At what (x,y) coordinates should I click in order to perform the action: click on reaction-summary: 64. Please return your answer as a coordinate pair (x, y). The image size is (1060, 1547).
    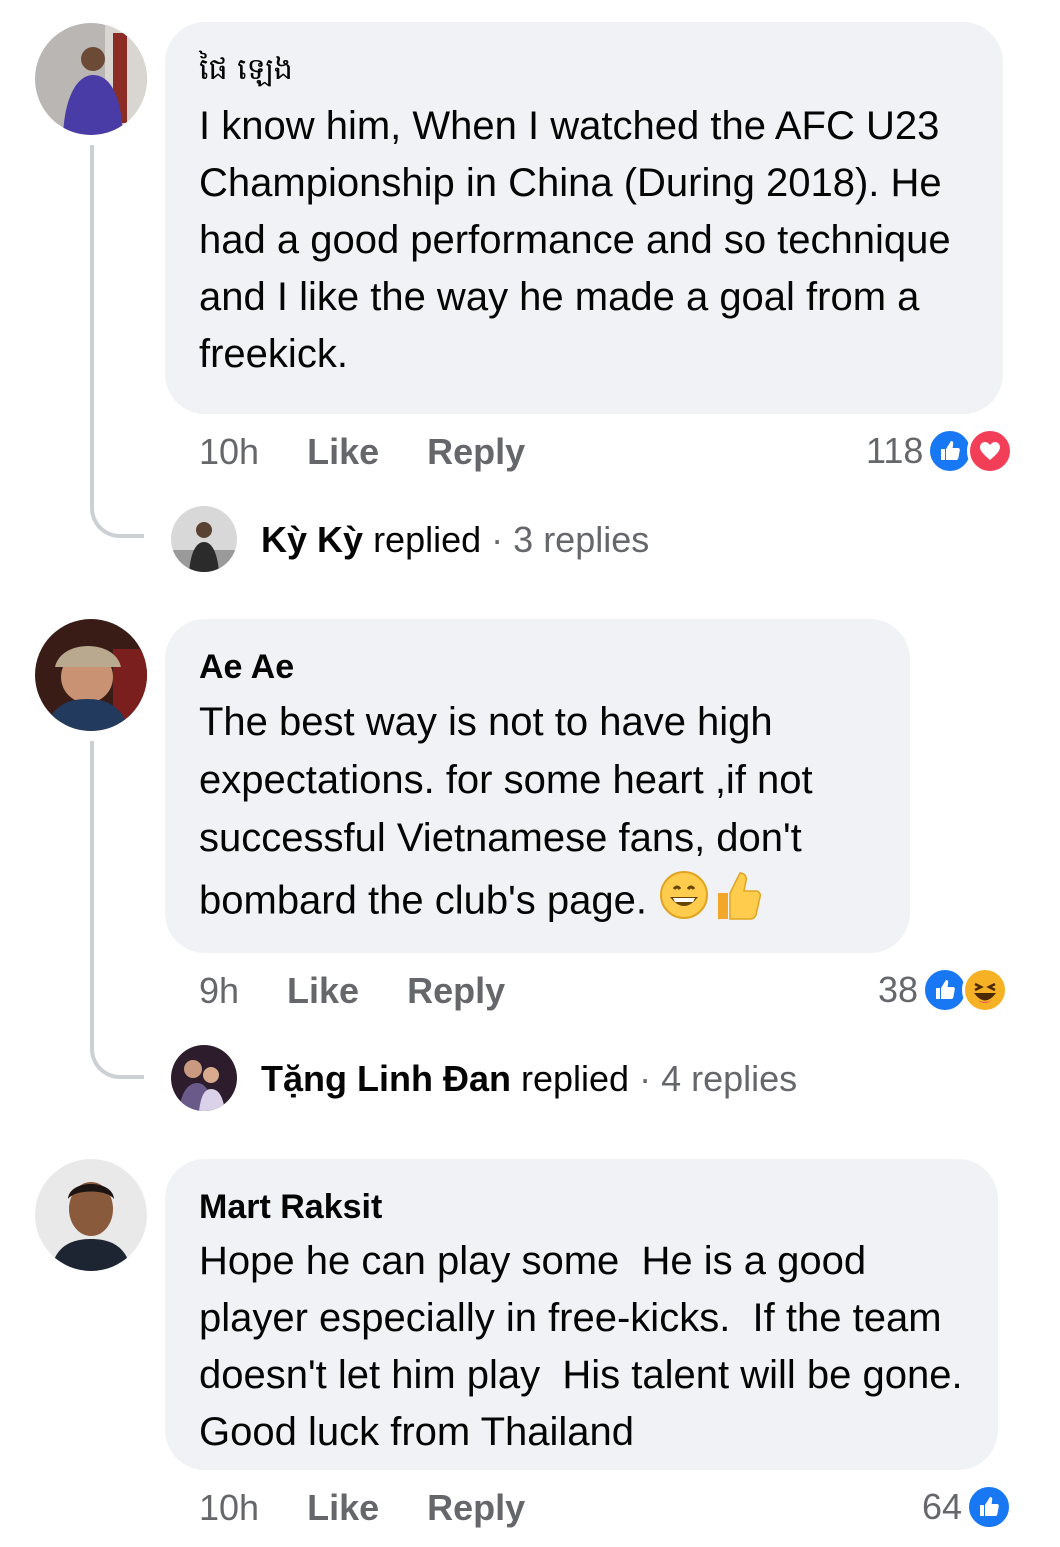
    Looking at the image, I should click on (967, 1507).